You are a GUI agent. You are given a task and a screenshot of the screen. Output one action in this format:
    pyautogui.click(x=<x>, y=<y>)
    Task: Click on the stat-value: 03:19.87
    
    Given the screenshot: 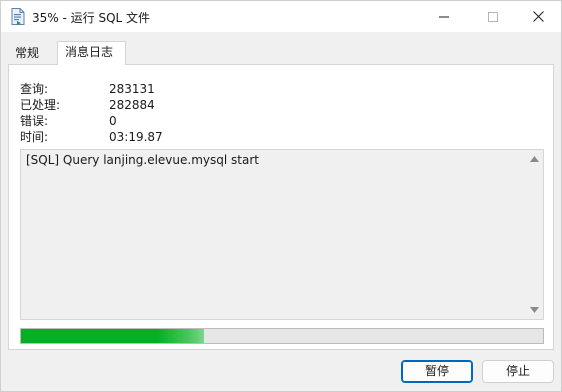 What is the action you would take?
    pyautogui.click(x=136, y=137)
    